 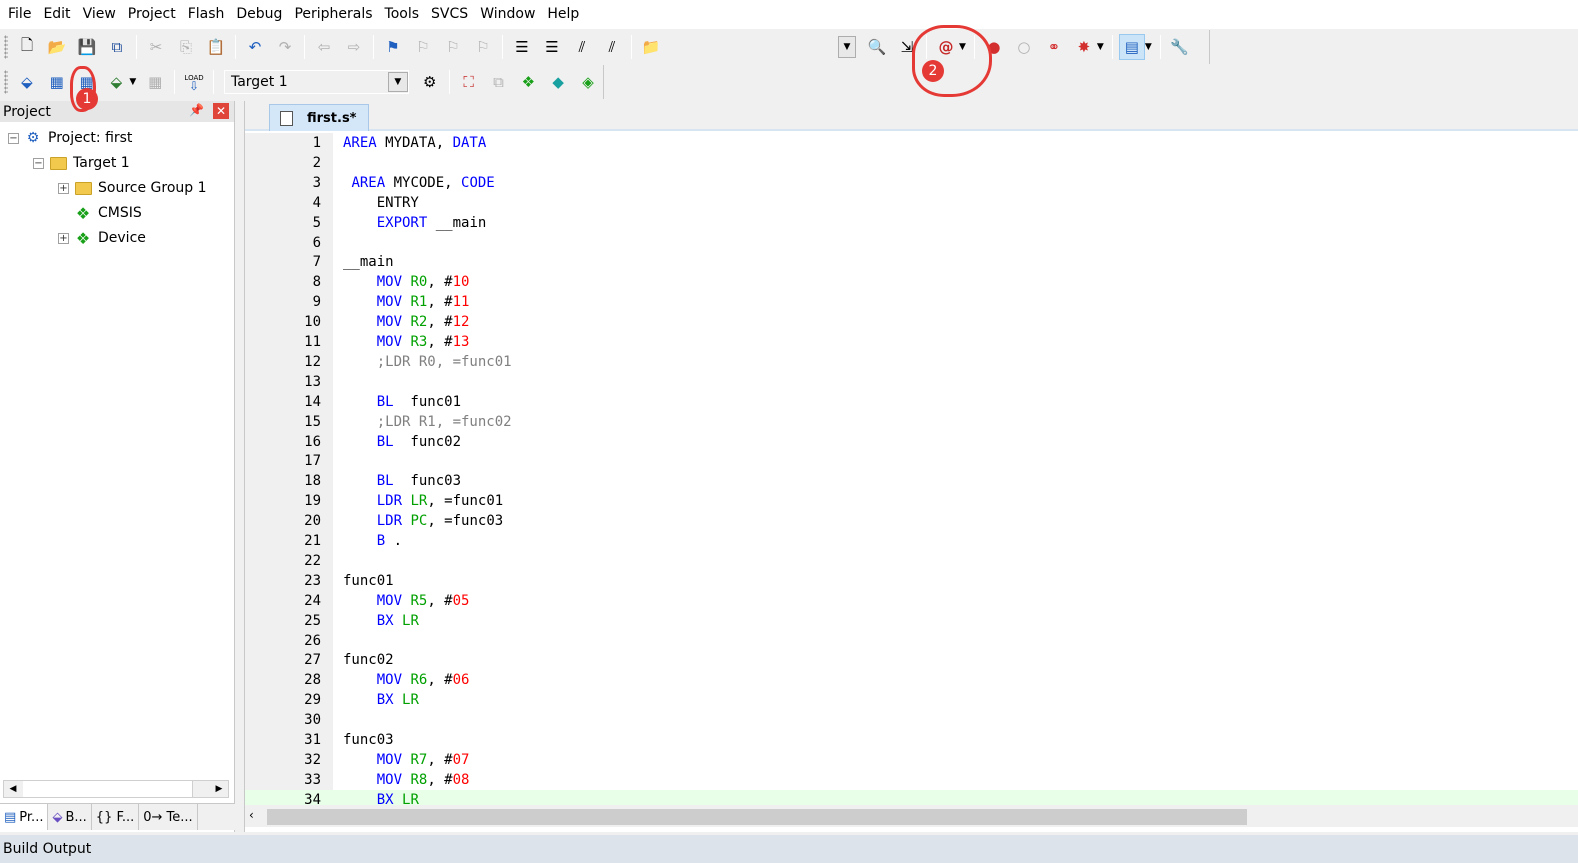 What do you see at coordinates (911, 143) in the screenshot?
I see `code-line: 1 AREA MYDATA, DATA` at bounding box center [911, 143].